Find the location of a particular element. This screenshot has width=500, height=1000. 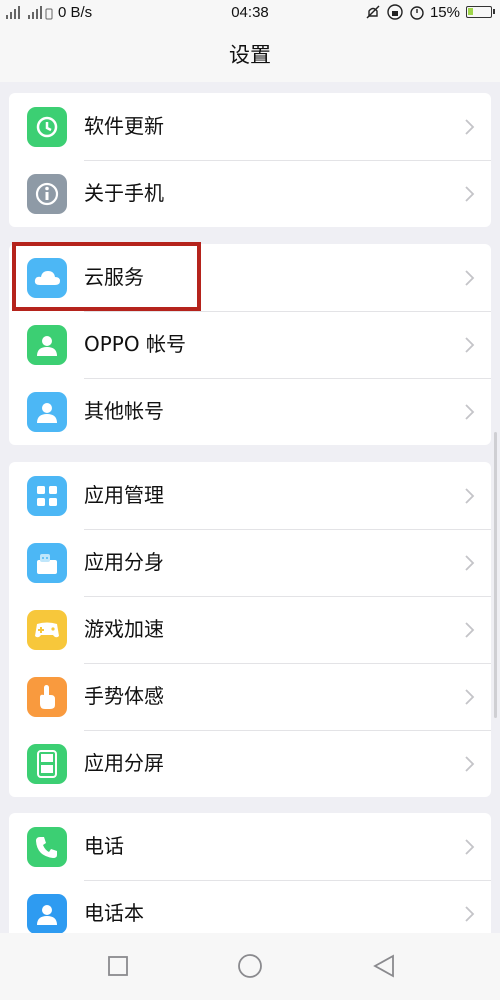

about-phone-label: 关于手机 is located at coordinates (124, 193).